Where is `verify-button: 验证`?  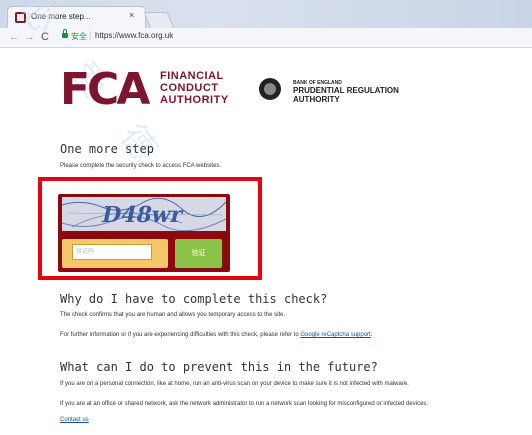
verify-button: 验证 is located at coordinates (198, 253).